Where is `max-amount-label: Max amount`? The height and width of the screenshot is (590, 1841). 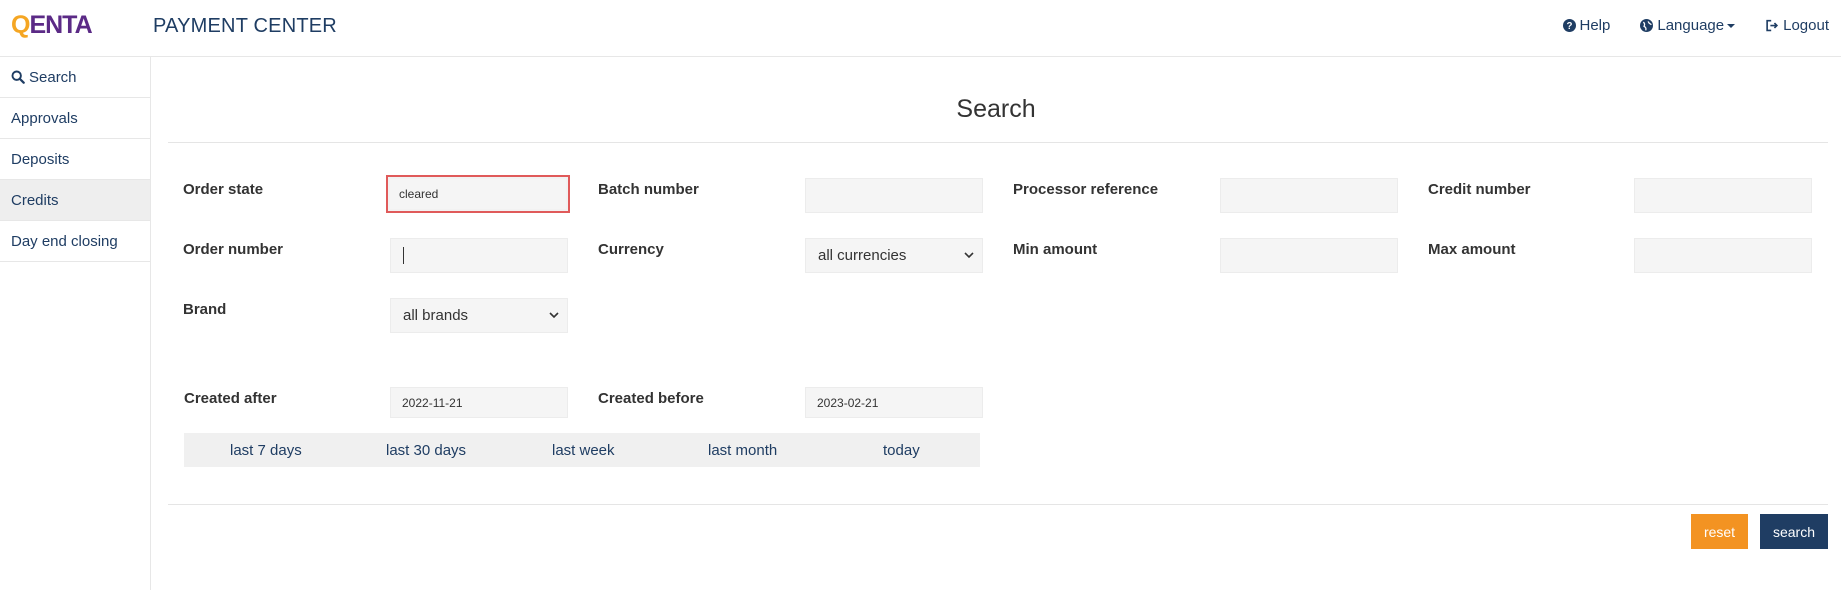
max-amount-label: Max amount is located at coordinates (1472, 249).